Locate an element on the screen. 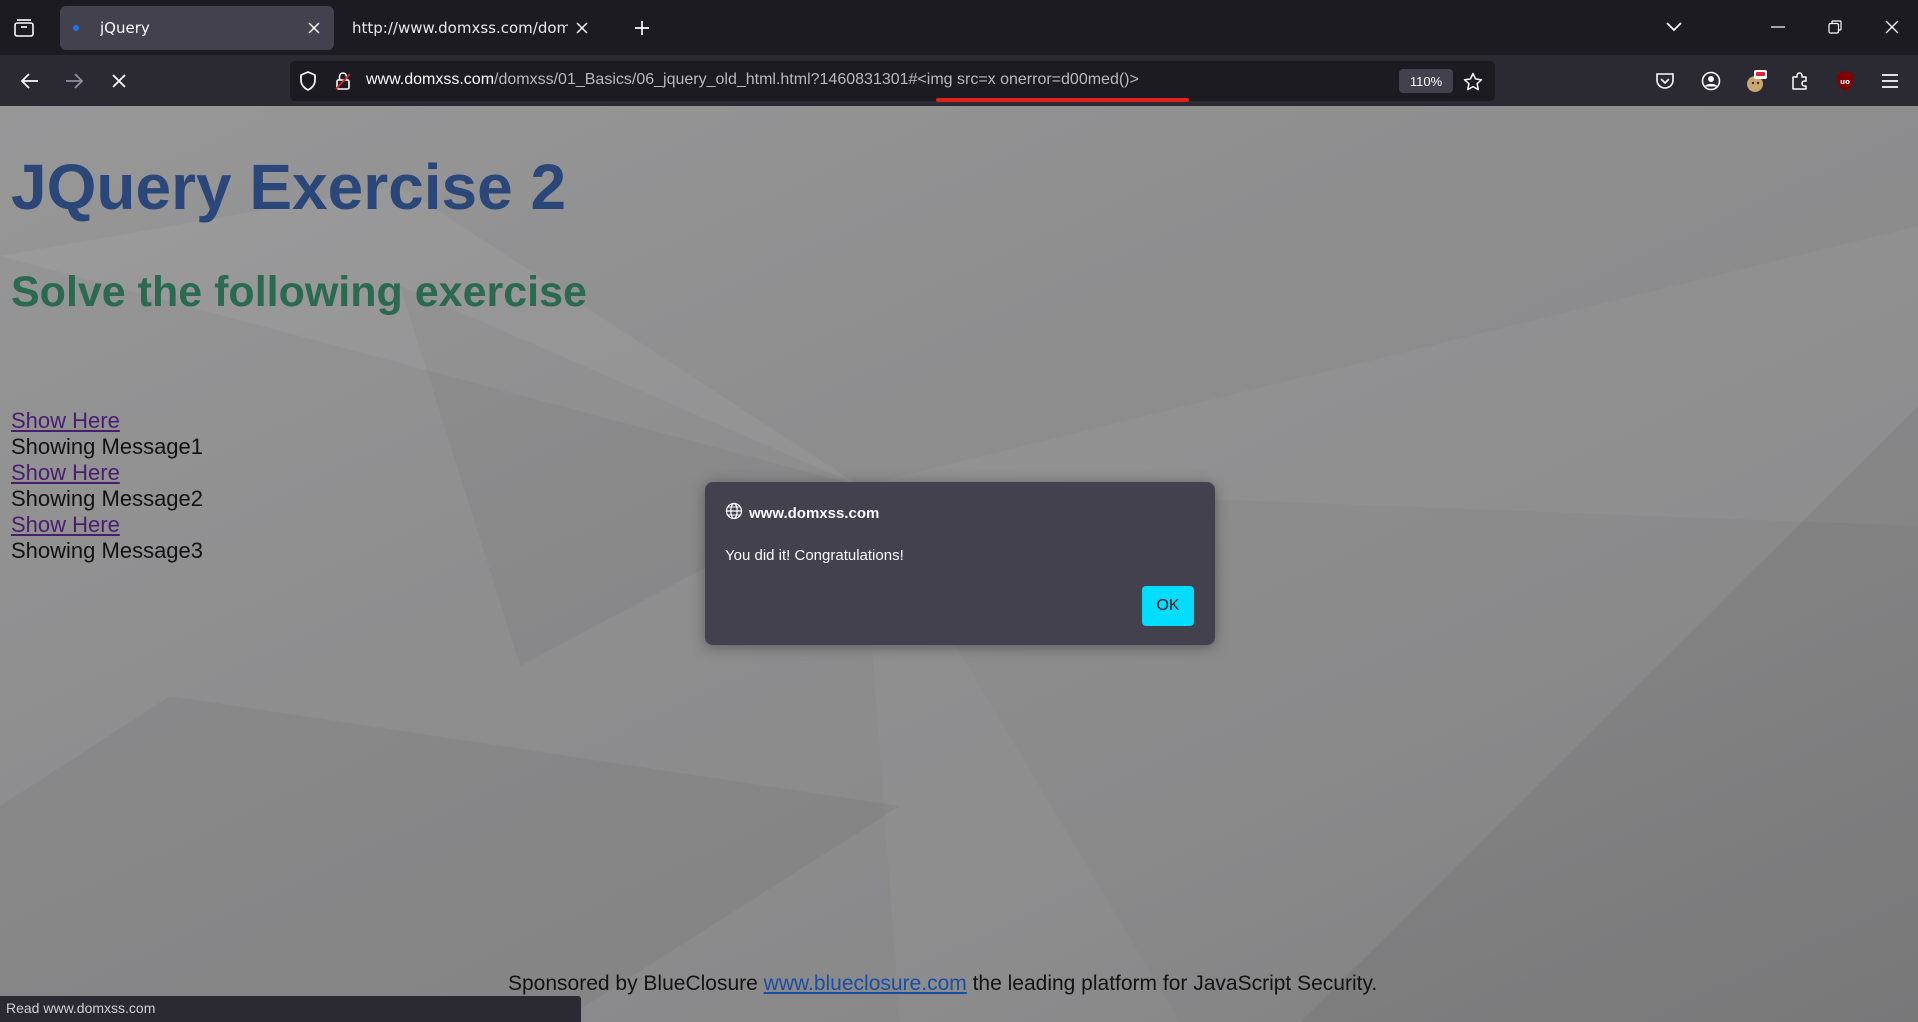 The height and width of the screenshot is (1022, 1918). message-text: Showing Message3 is located at coordinates (107, 550).